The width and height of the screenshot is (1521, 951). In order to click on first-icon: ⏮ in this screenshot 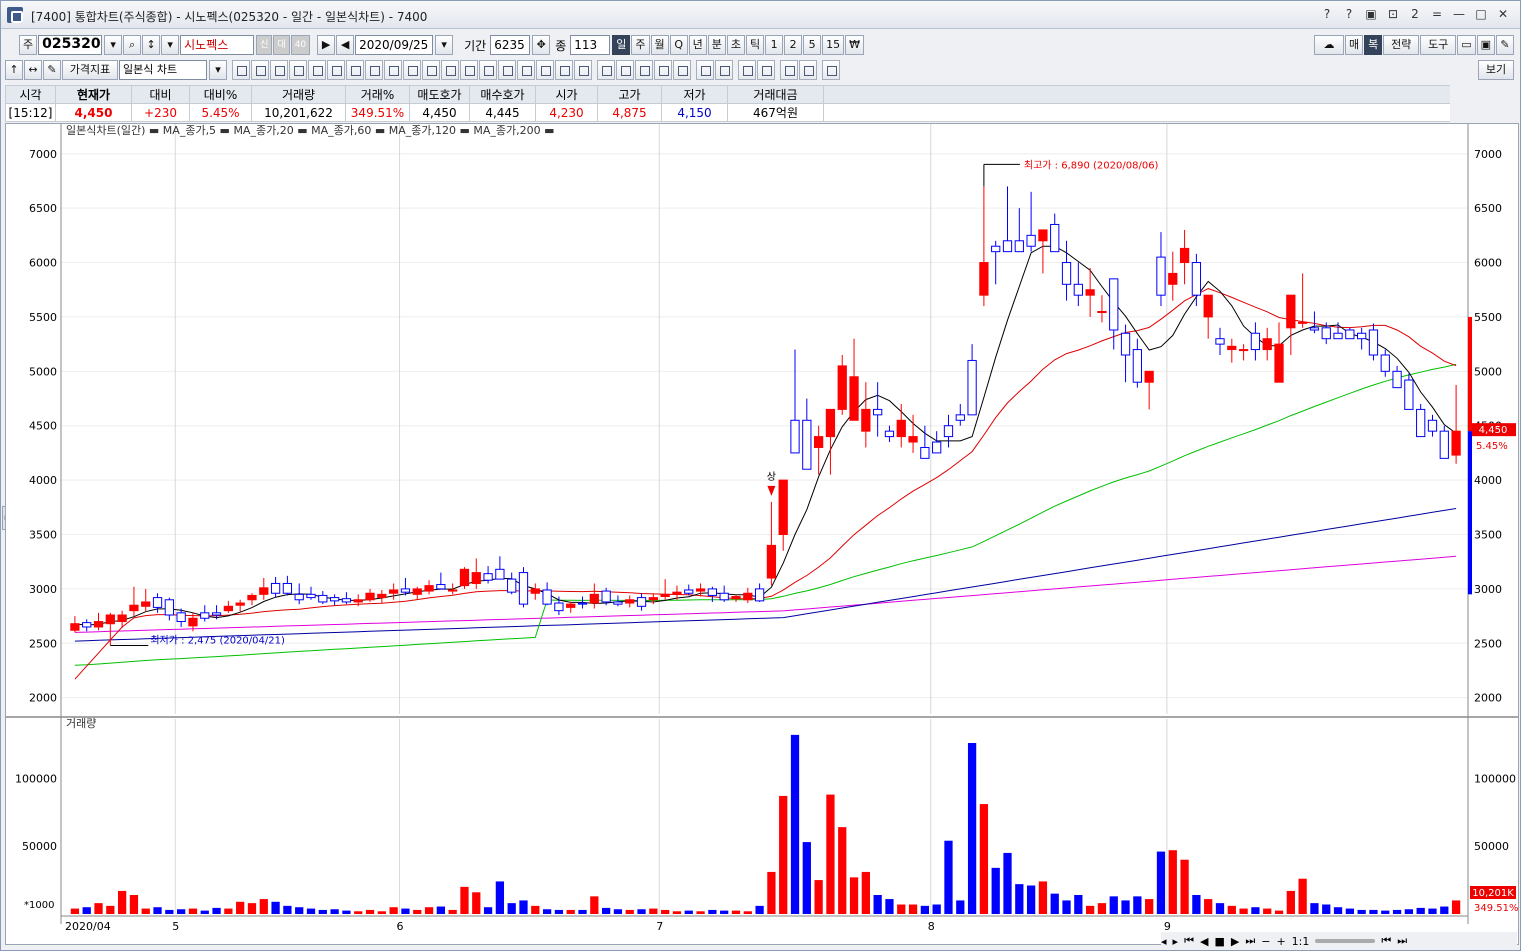, I will do `click(1189, 941)`.